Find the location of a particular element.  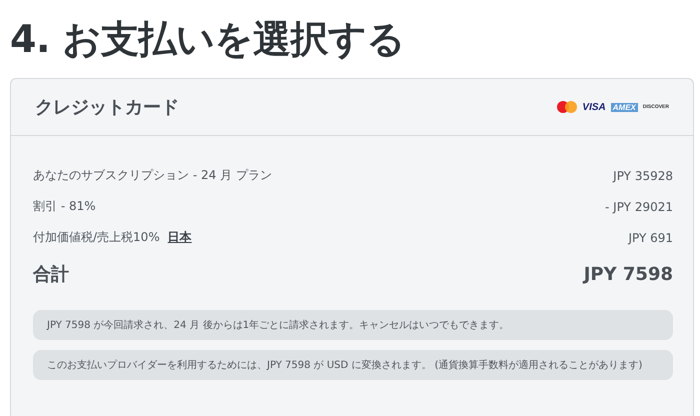

line-label: 付加価値税/売上税10% is located at coordinates (96, 237).